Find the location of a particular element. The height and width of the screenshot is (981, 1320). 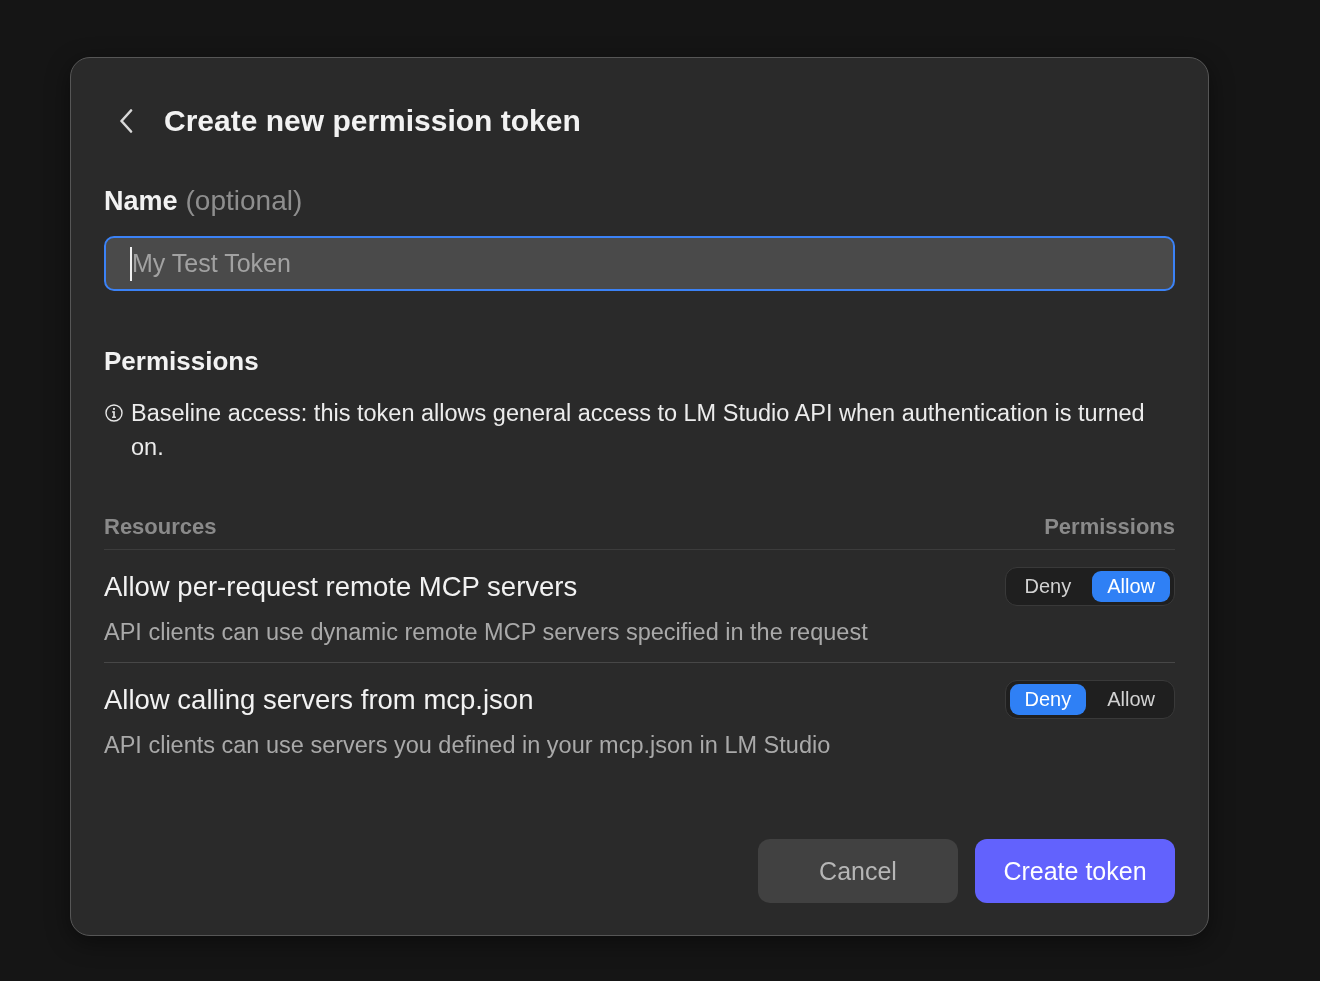

permission-title: Allow calling servers from mcp.json is located at coordinates (319, 699).